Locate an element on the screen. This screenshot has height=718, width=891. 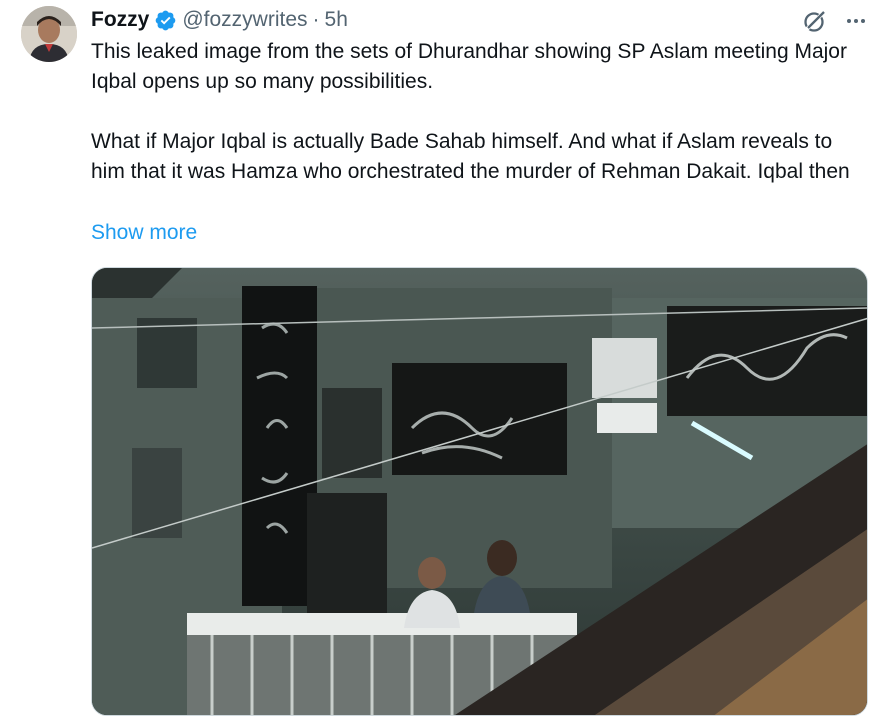
verified-badge-icon is located at coordinates (166, 20).